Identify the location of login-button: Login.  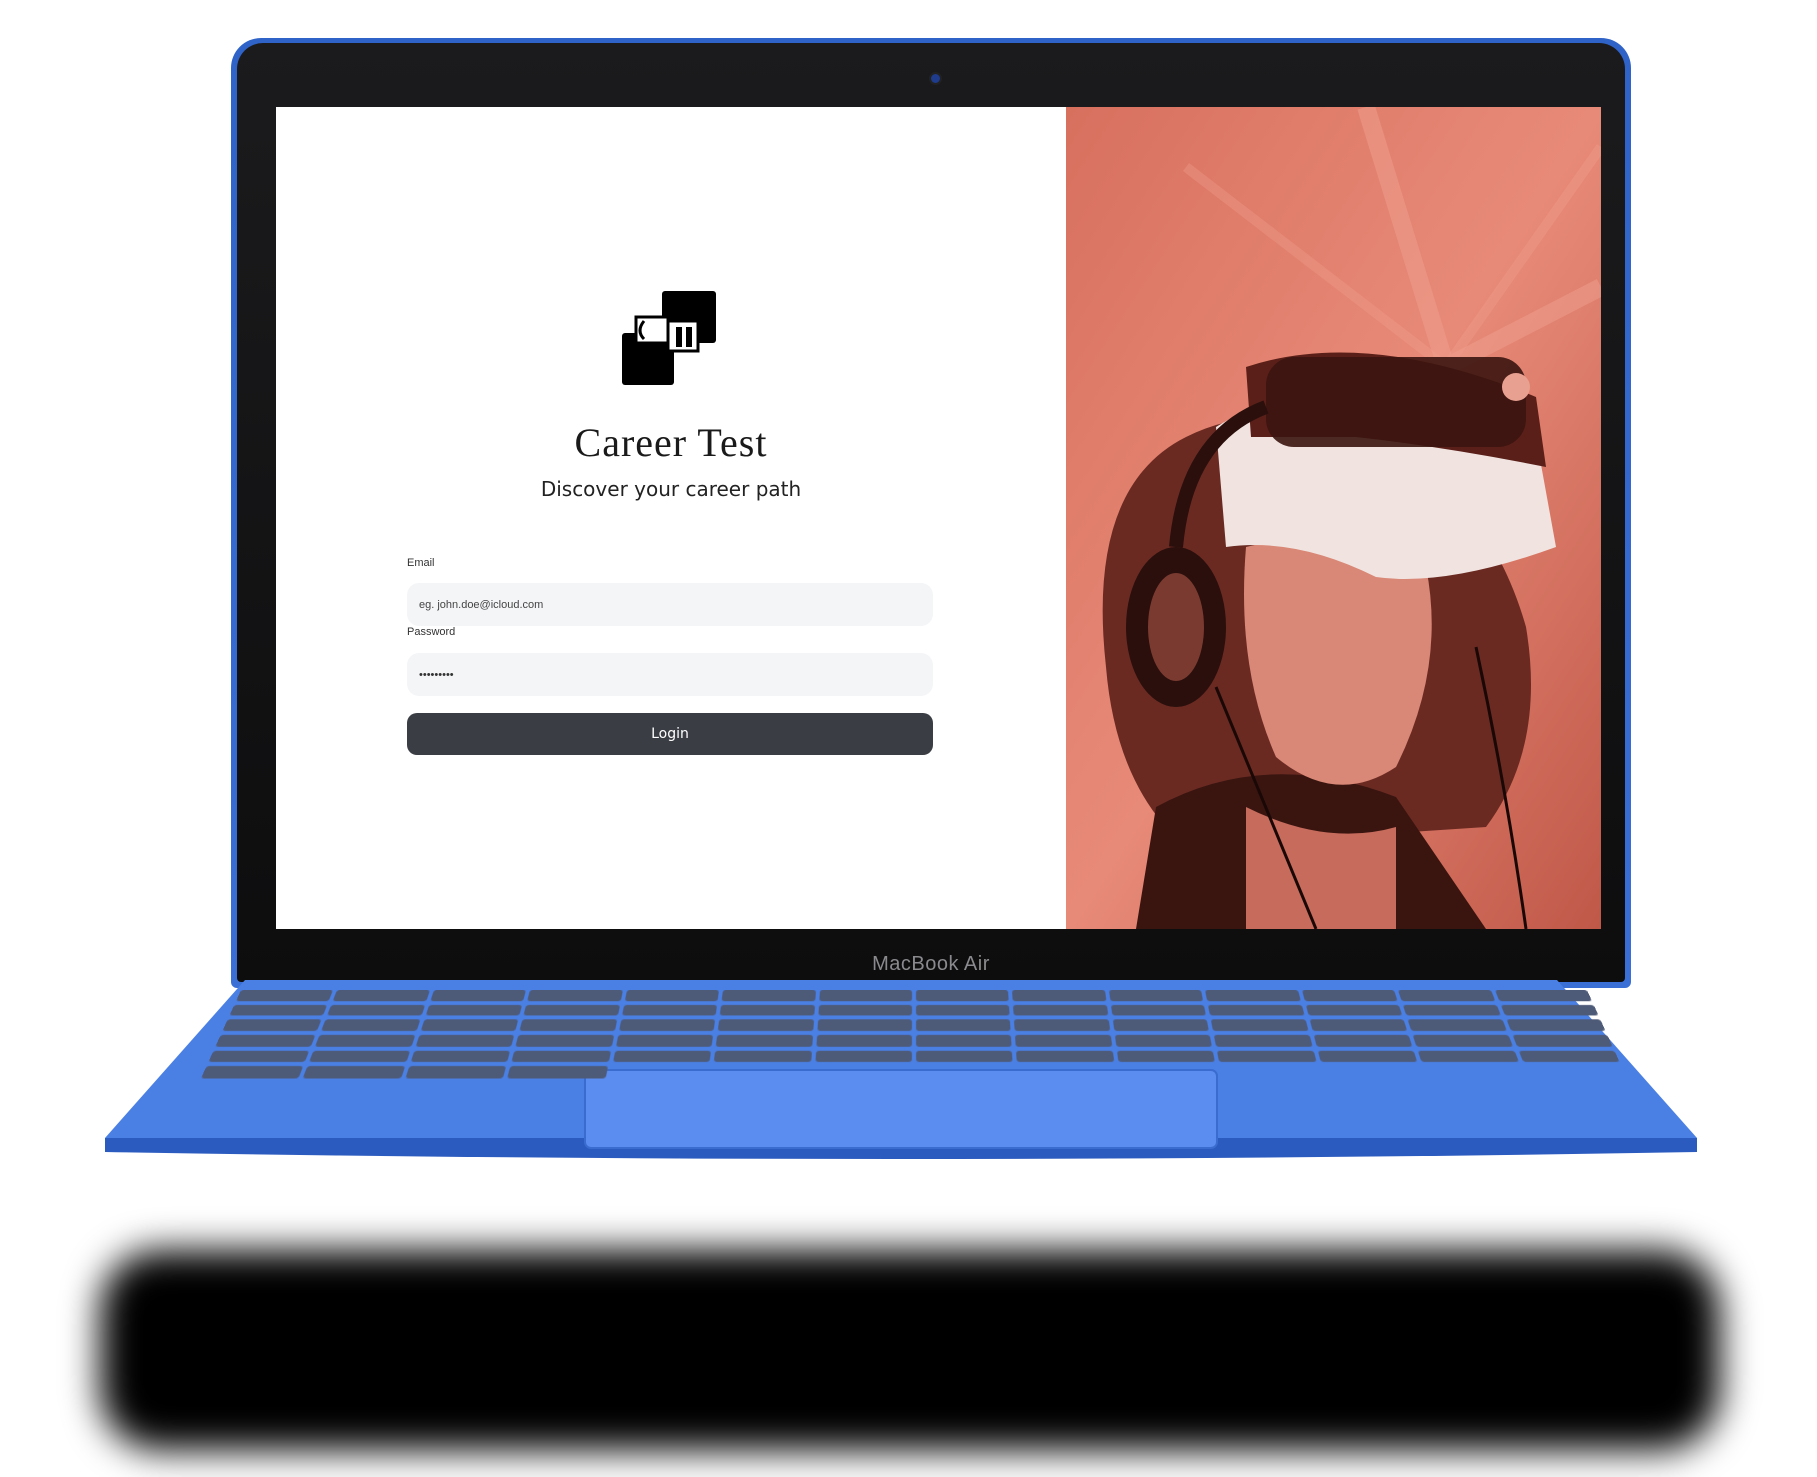
(670, 734).